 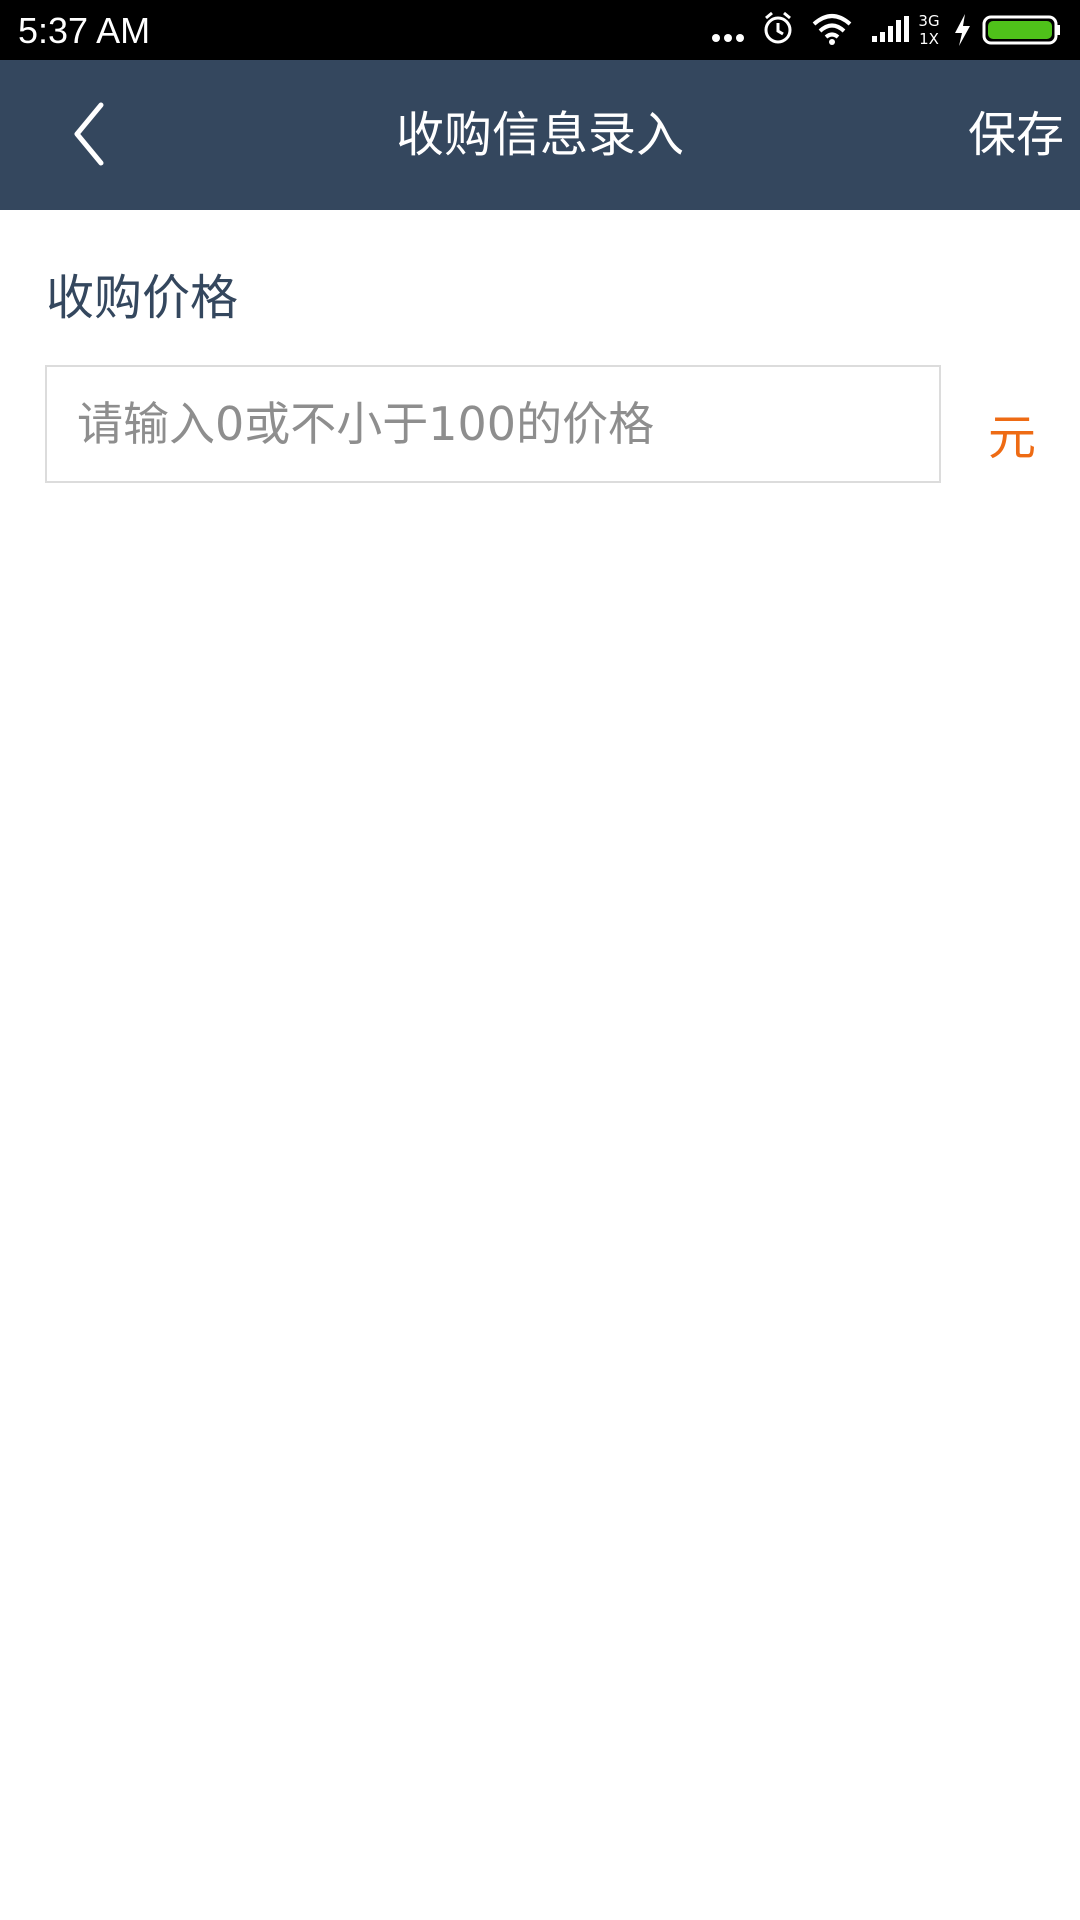 What do you see at coordinates (962, 30) in the screenshot?
I see `charging-icon` at bounding box center [962, 30].